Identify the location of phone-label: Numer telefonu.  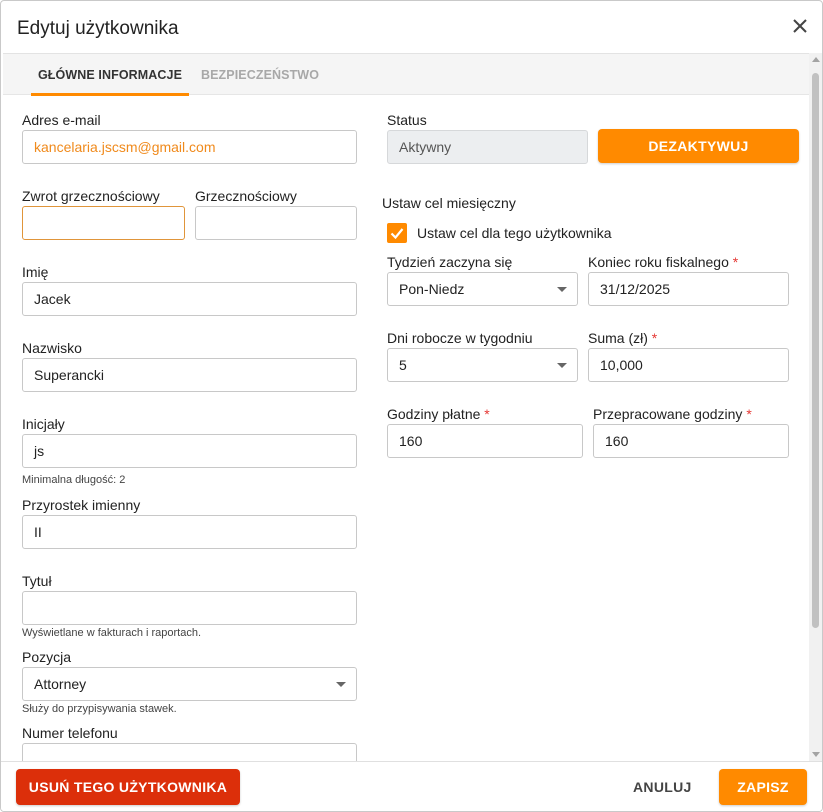
(70, 733).